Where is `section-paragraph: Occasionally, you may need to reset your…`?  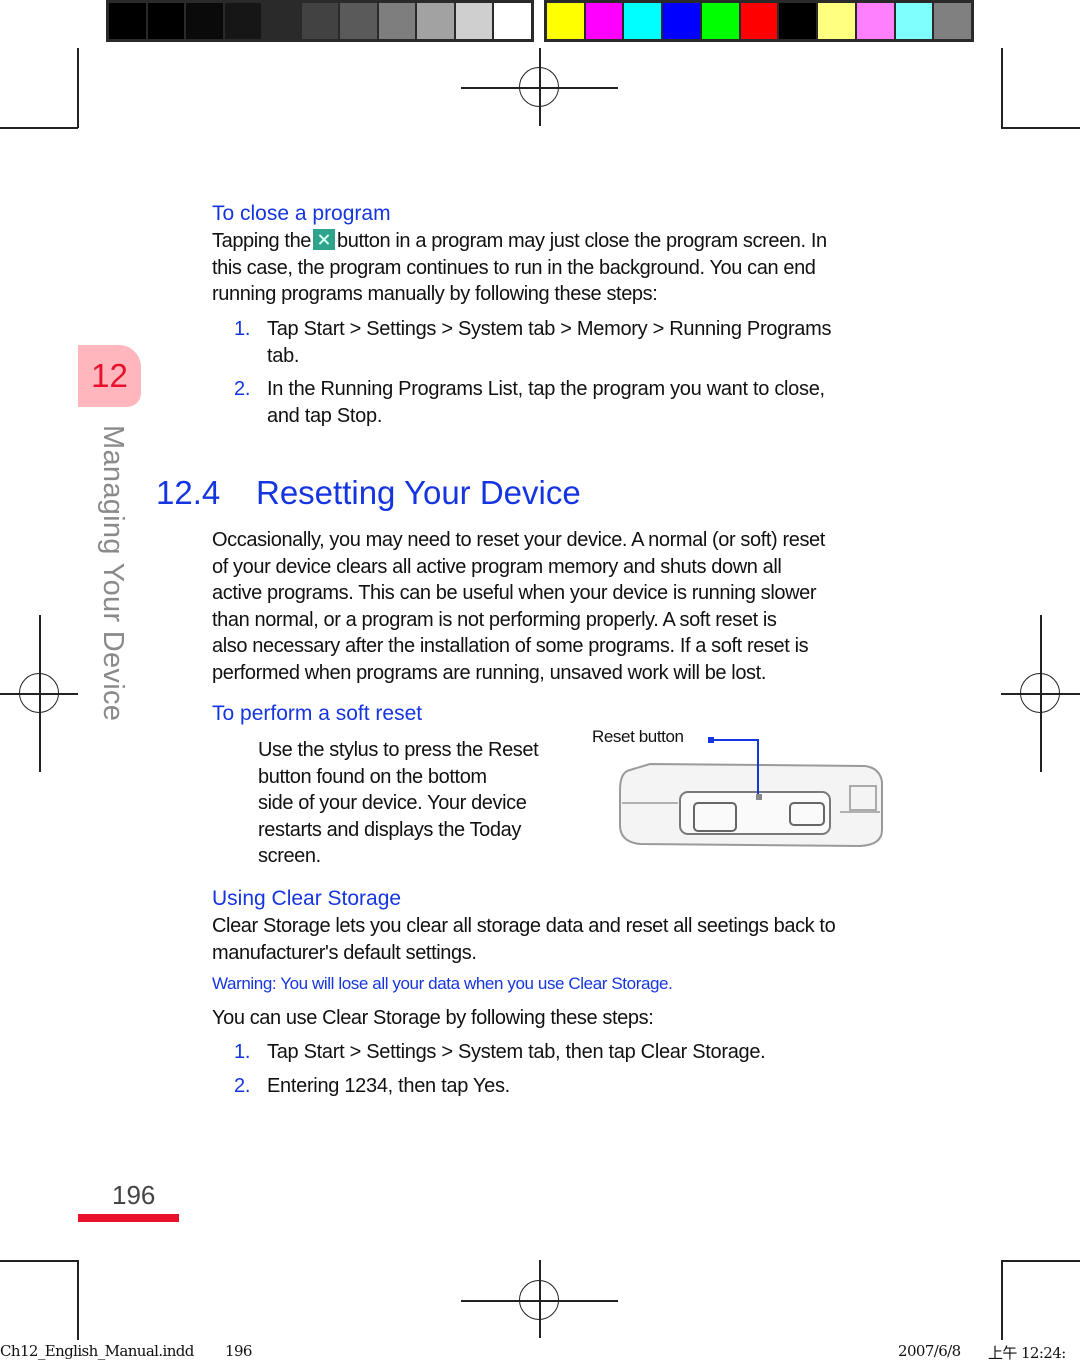 section-paragraph: Occasionally, you may need to reset your… is located at coordinates (562, 606).